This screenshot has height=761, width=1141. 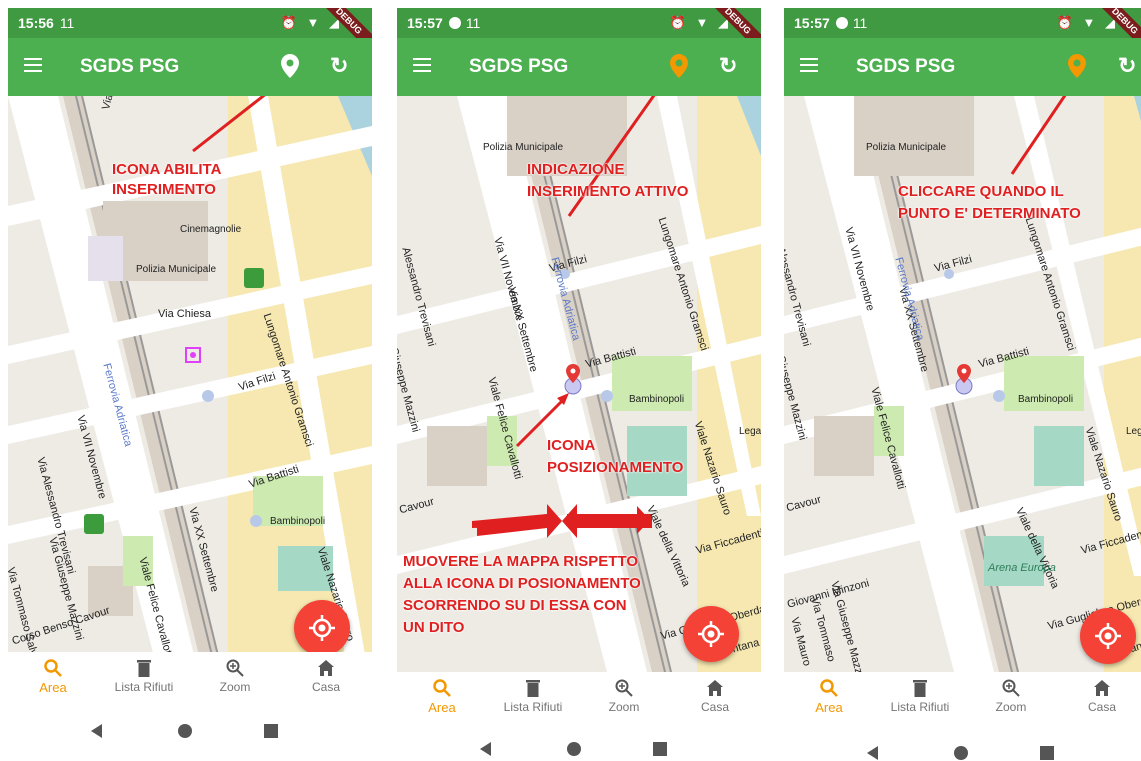 What do you see at coordinates (164, 189) in the screenshot?
I see `annotation: INSERIMENTO` at bounding box center [164, 189].